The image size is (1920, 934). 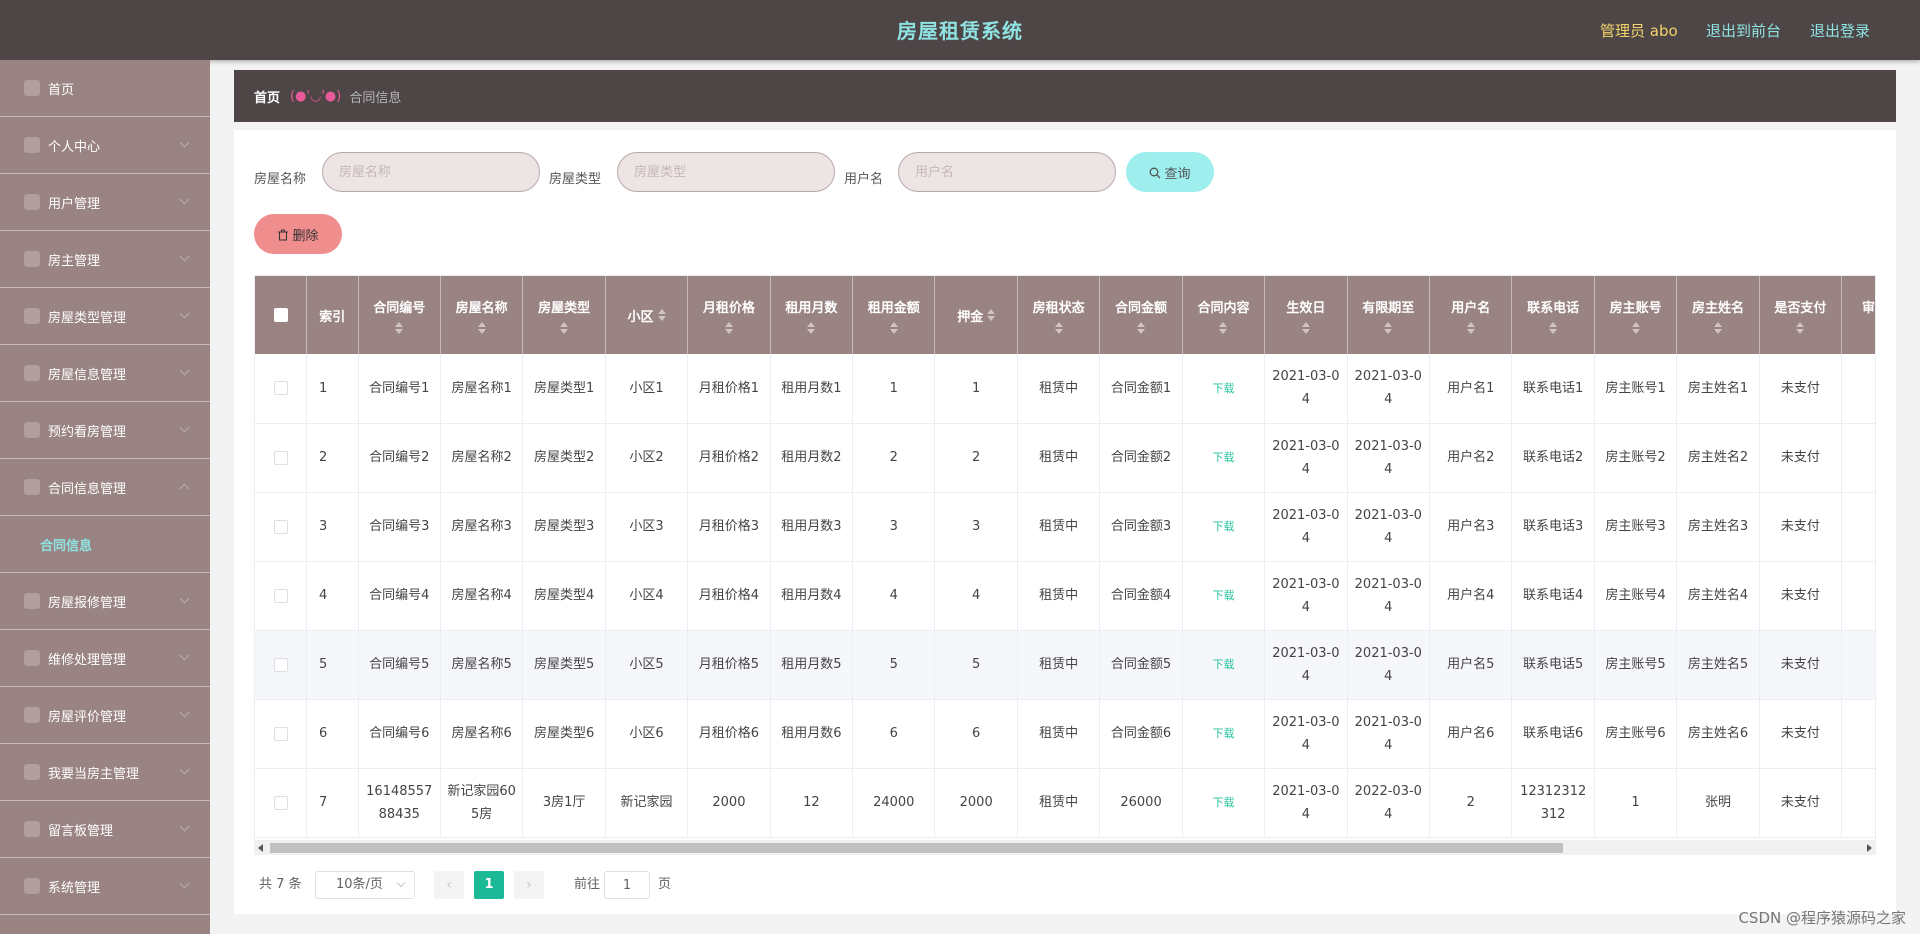 I want to click on column-header: 房租状态, so click(x=1059, y=315).